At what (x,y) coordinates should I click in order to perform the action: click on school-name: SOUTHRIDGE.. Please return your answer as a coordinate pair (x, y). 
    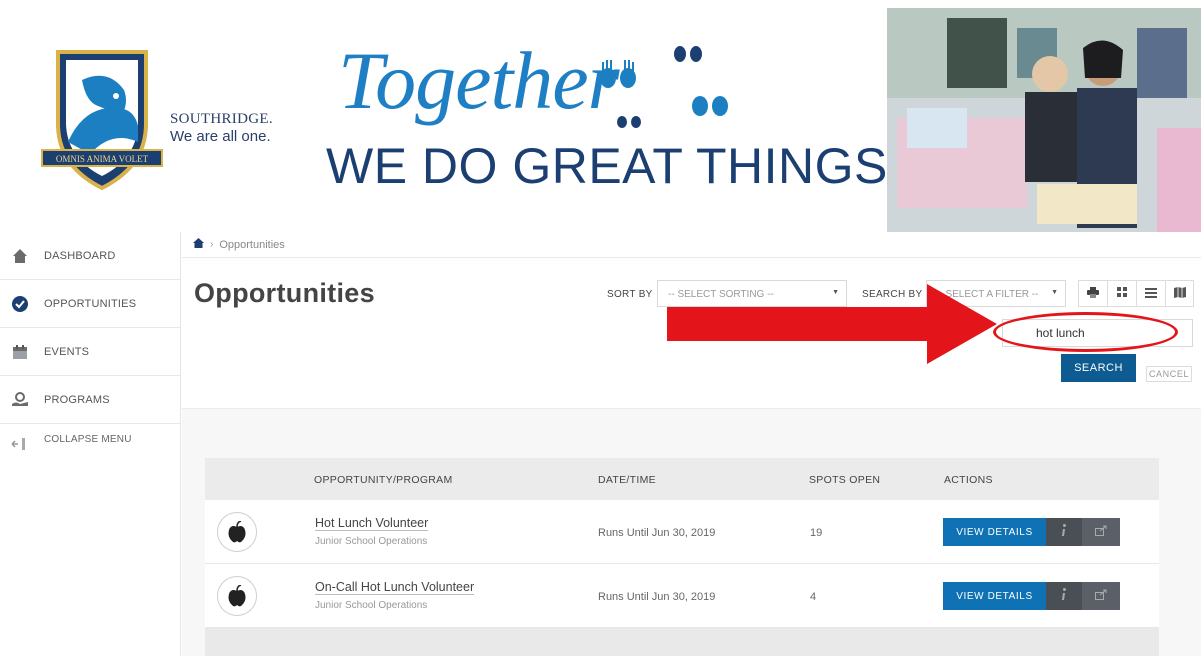
    Looking at the image, I should click on (221, 119).